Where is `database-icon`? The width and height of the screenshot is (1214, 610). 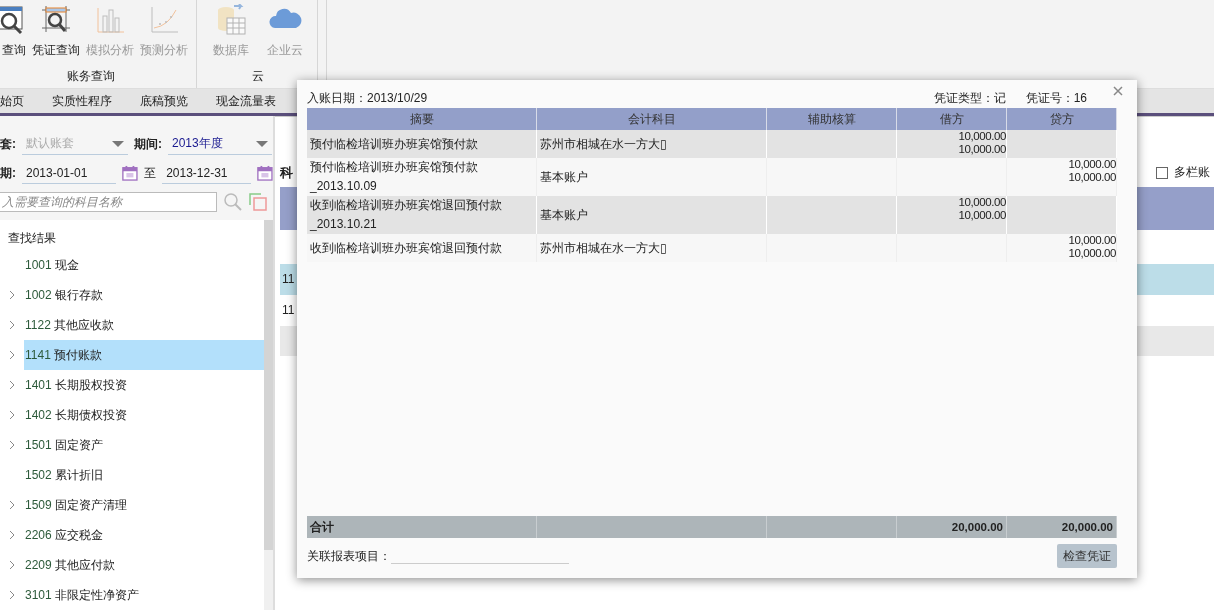
database-icon is located at coordinates (231, 20).